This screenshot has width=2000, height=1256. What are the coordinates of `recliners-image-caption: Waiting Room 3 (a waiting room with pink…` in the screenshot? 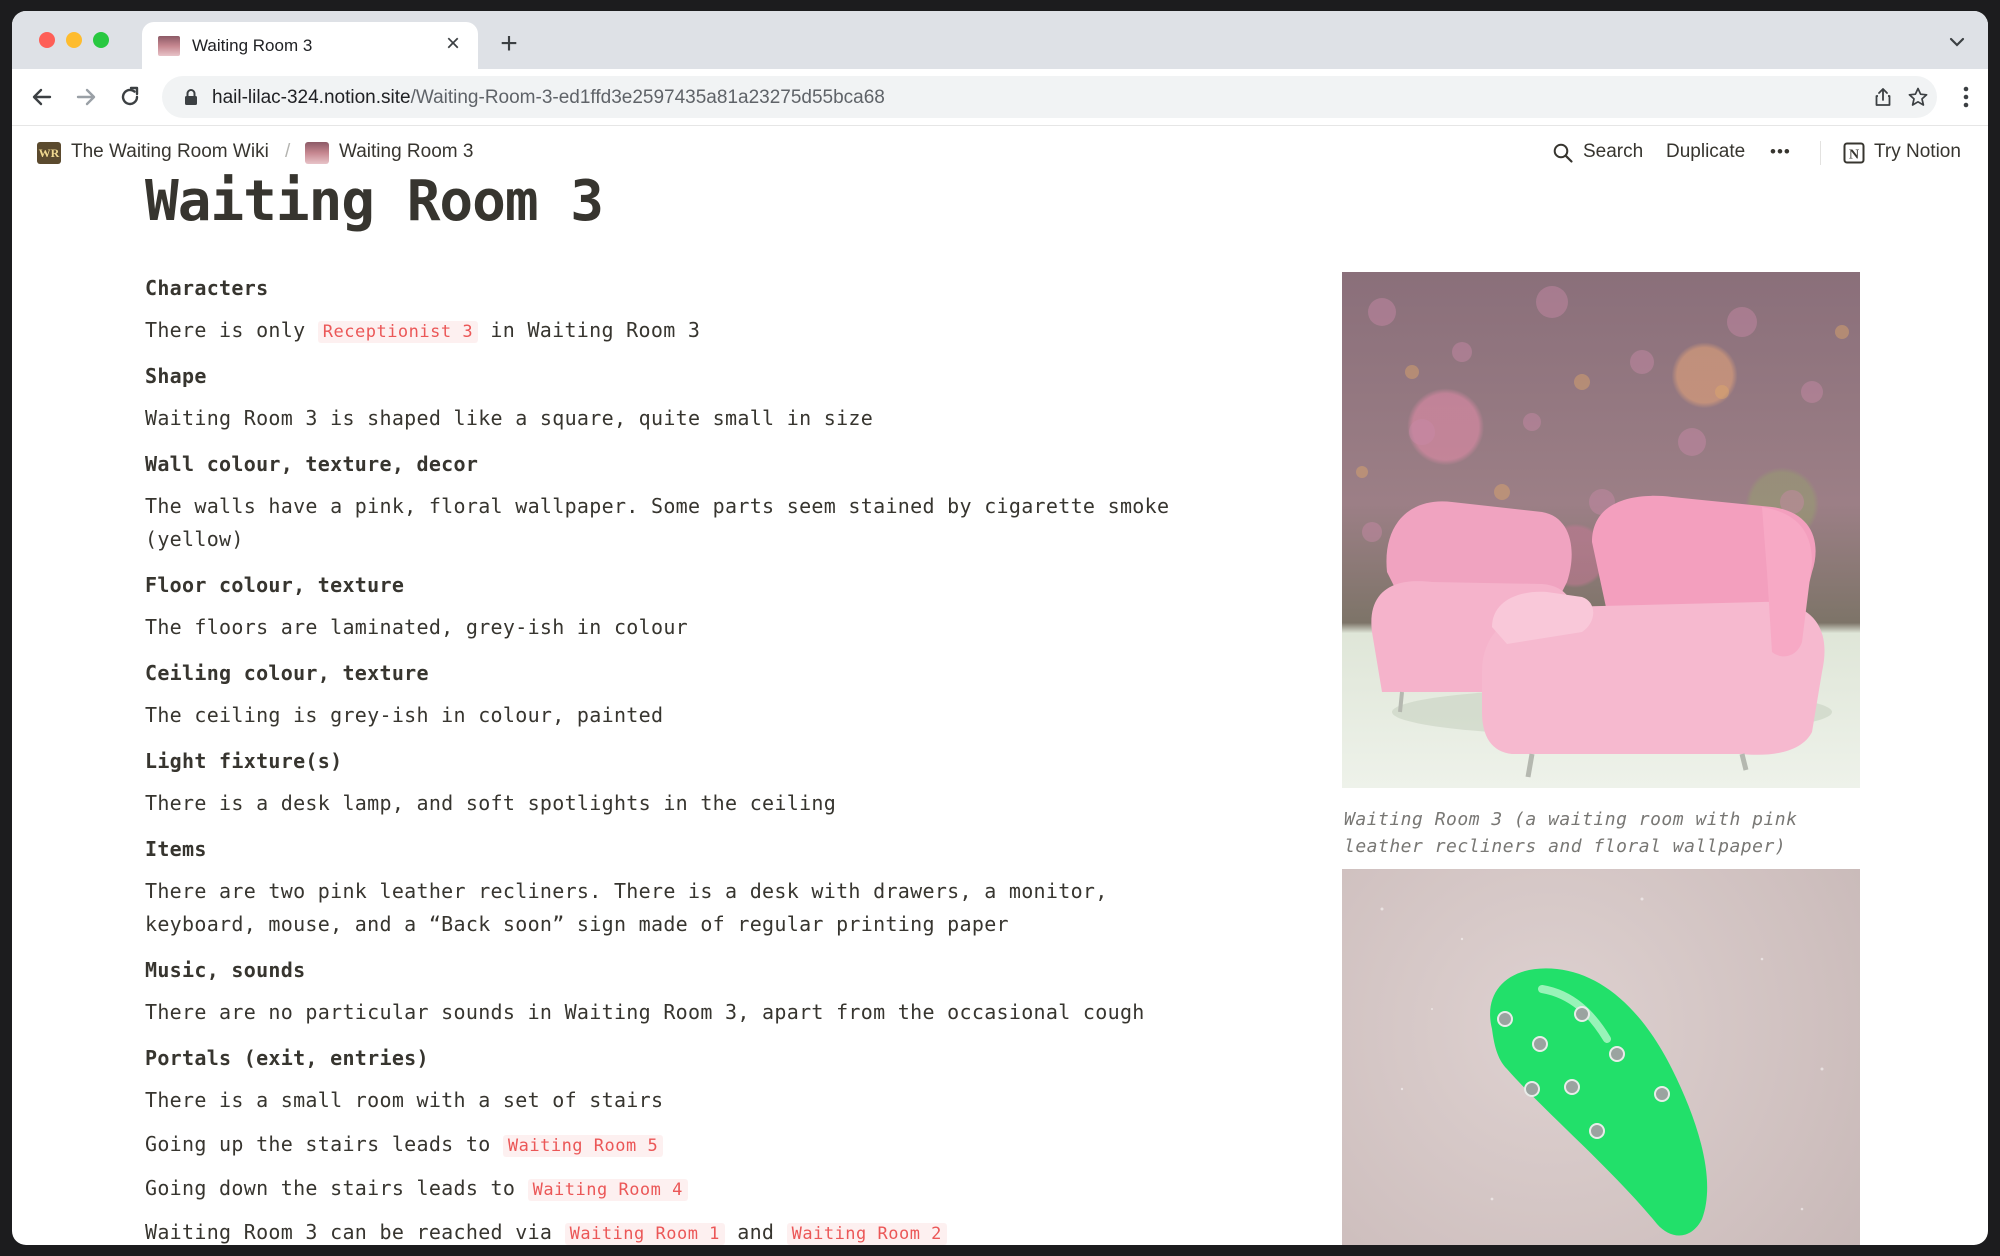 It's located at (1571, 833).